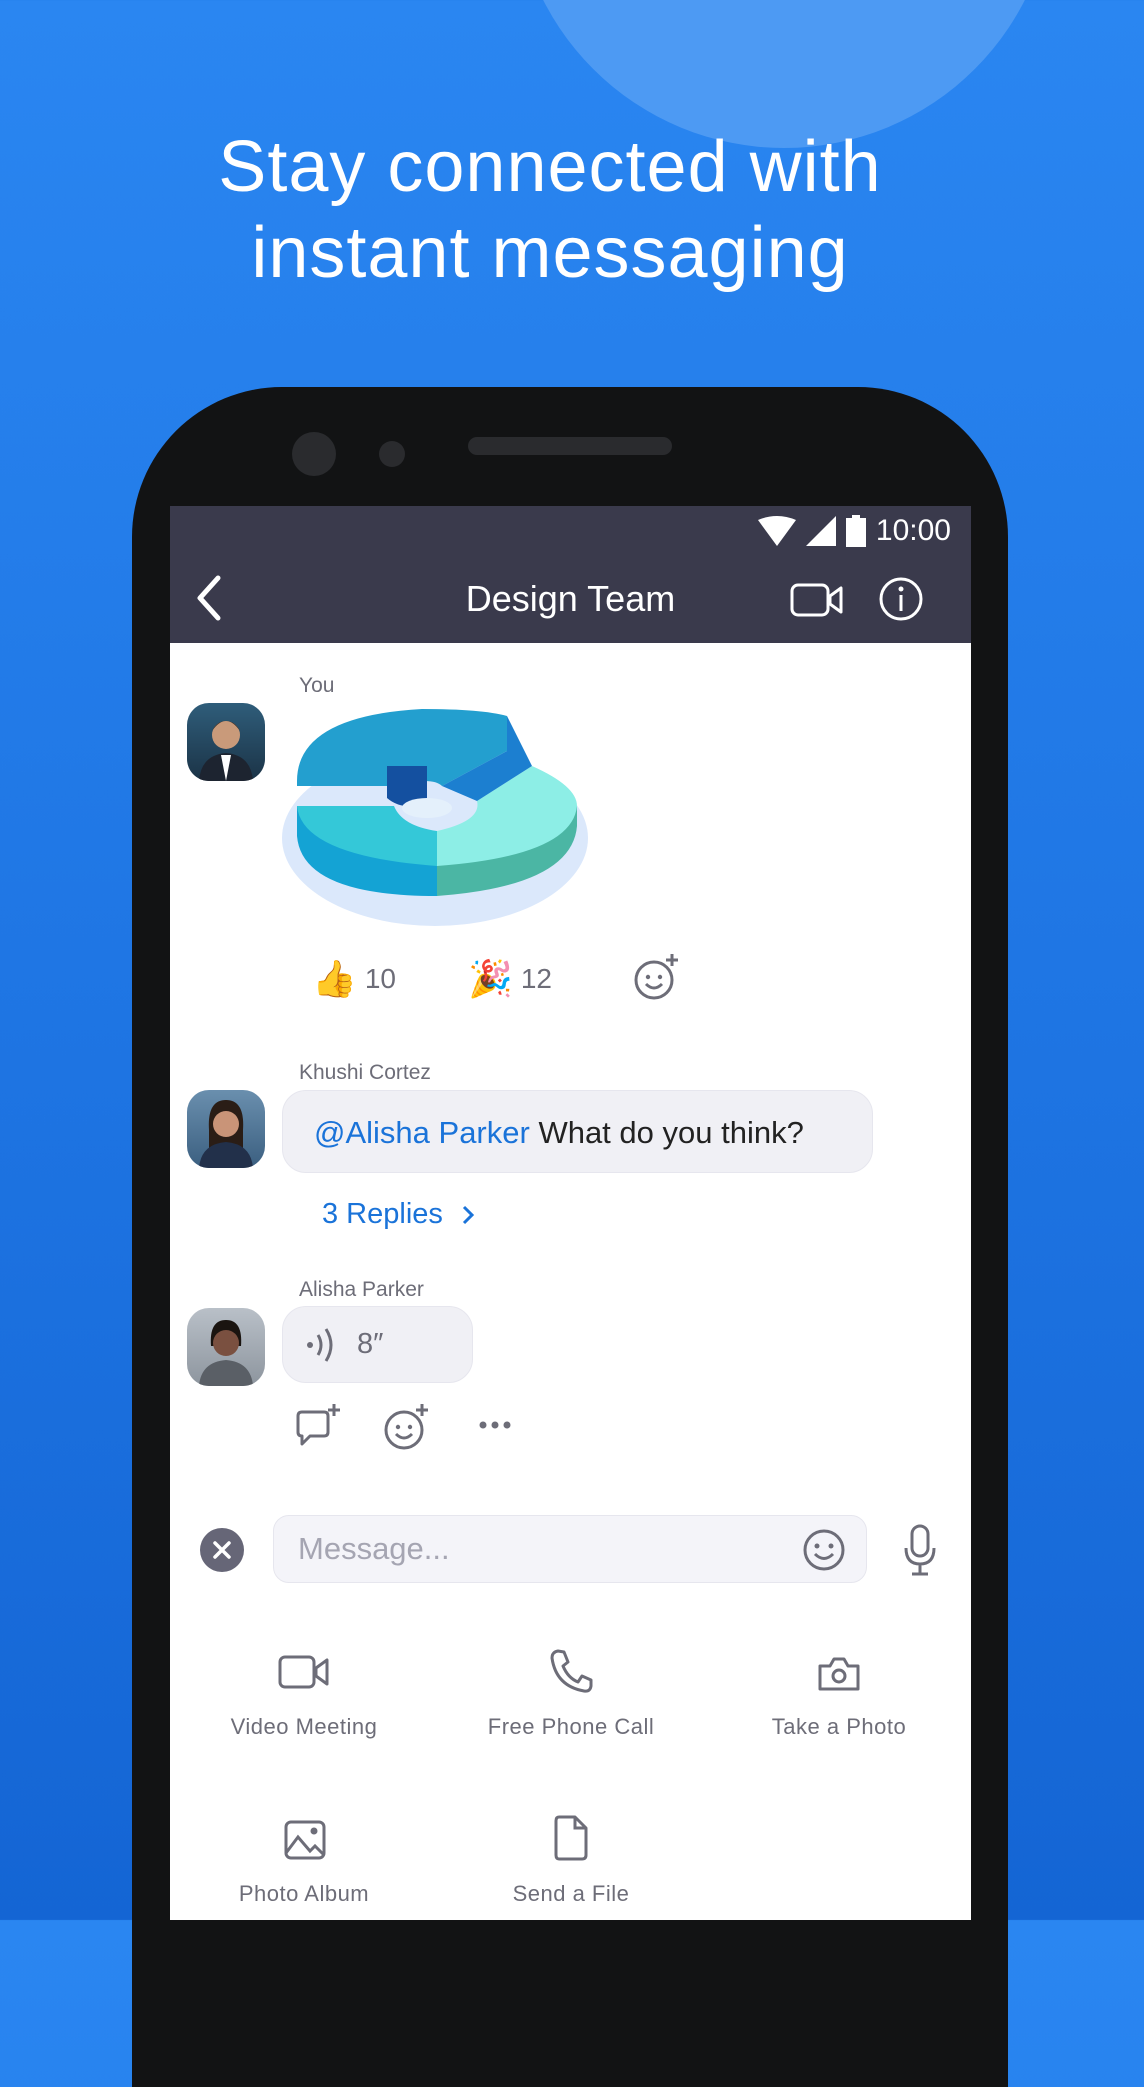  What do you see at coordinates (304, 1894) in the screenshot?
I see `photo-album-label: Photo Album` at bounding box center [304, 1894].